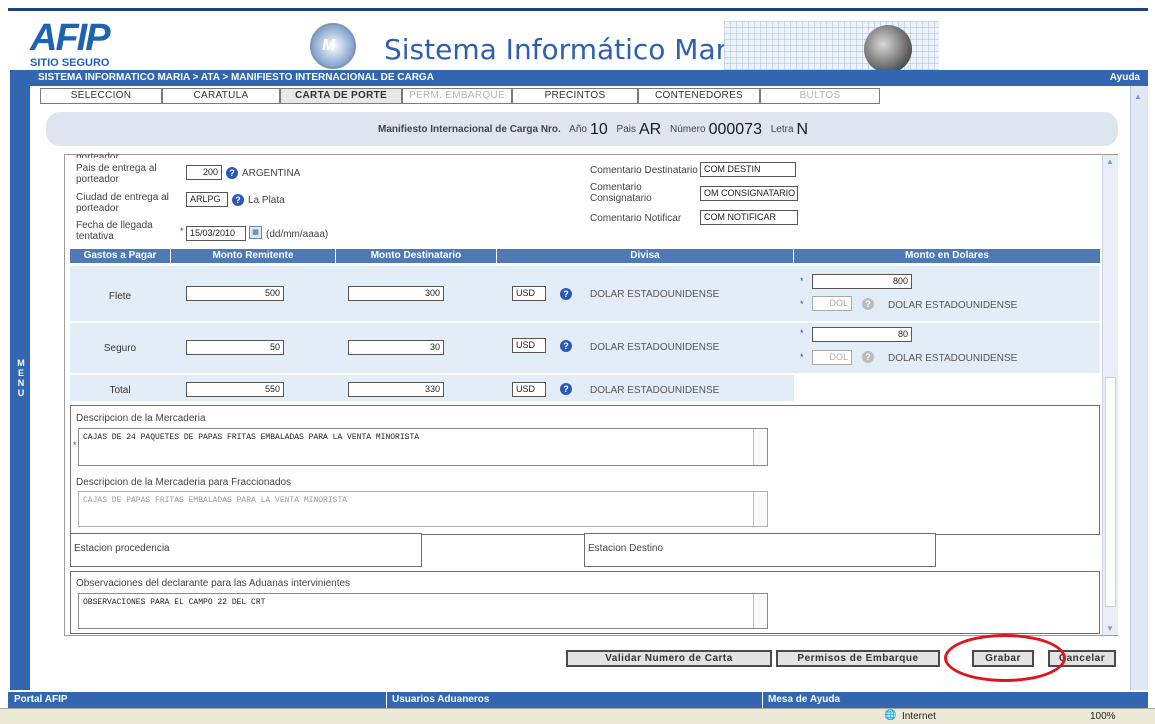 The width and height of the screenshot is (1155, 724). What do you see at coordinates (735, 129) in the screenshot?
I see `numero-value: 000073` at bounding box center [735, 129].